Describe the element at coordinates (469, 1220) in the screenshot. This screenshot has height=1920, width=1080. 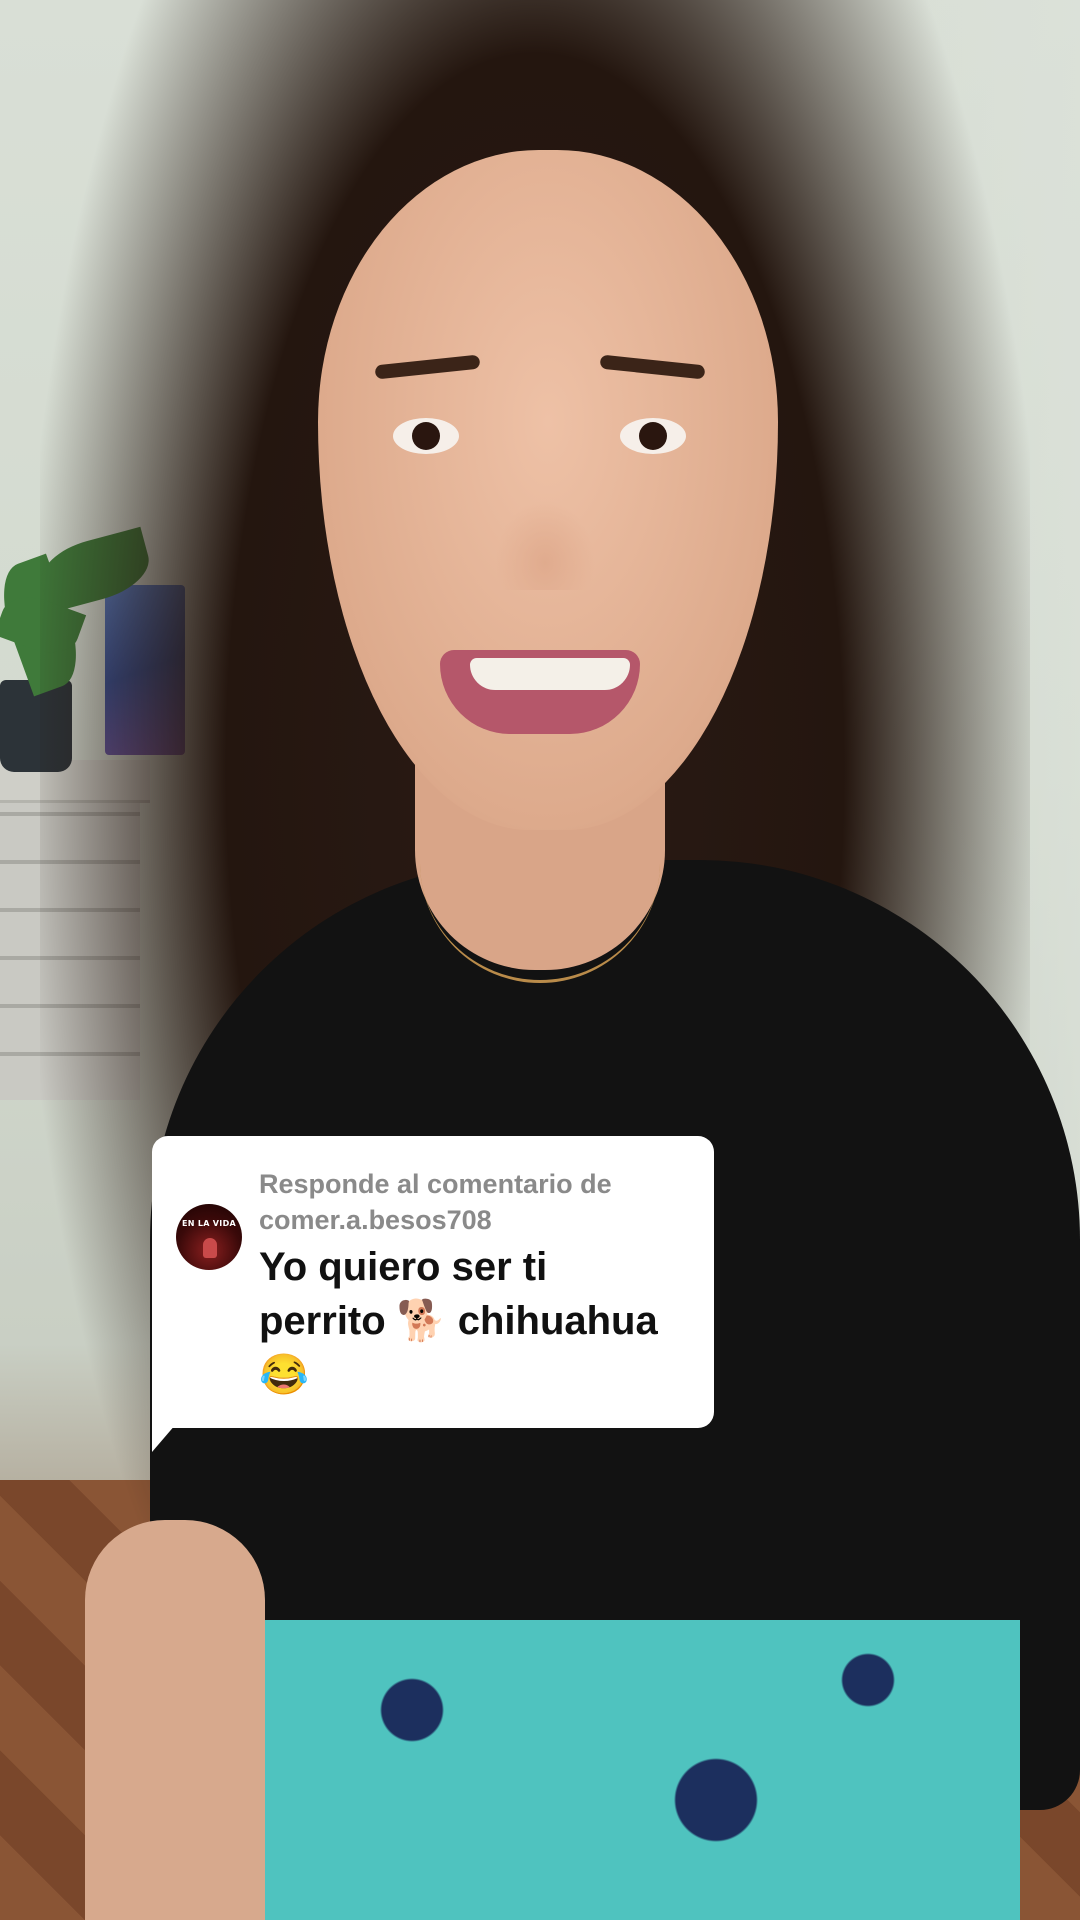
I see `commenter-username: comer.a.besos708` at that location.